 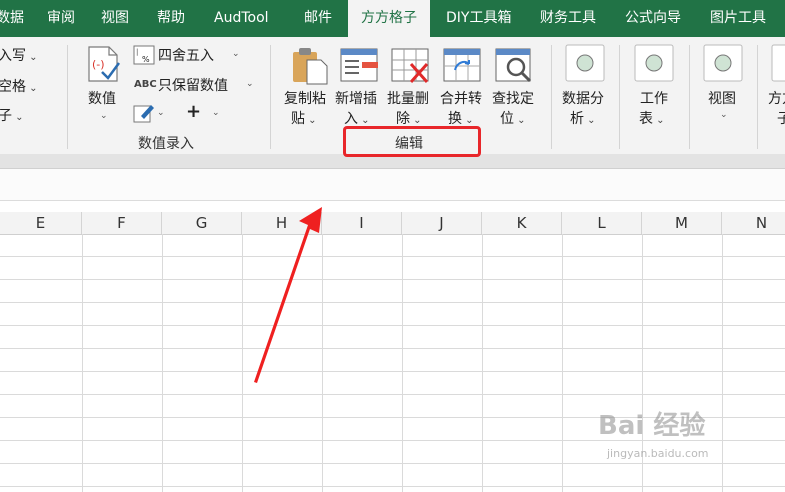 I want to click on watermark-logo: Bai 经验, so click(x=652, y=426).